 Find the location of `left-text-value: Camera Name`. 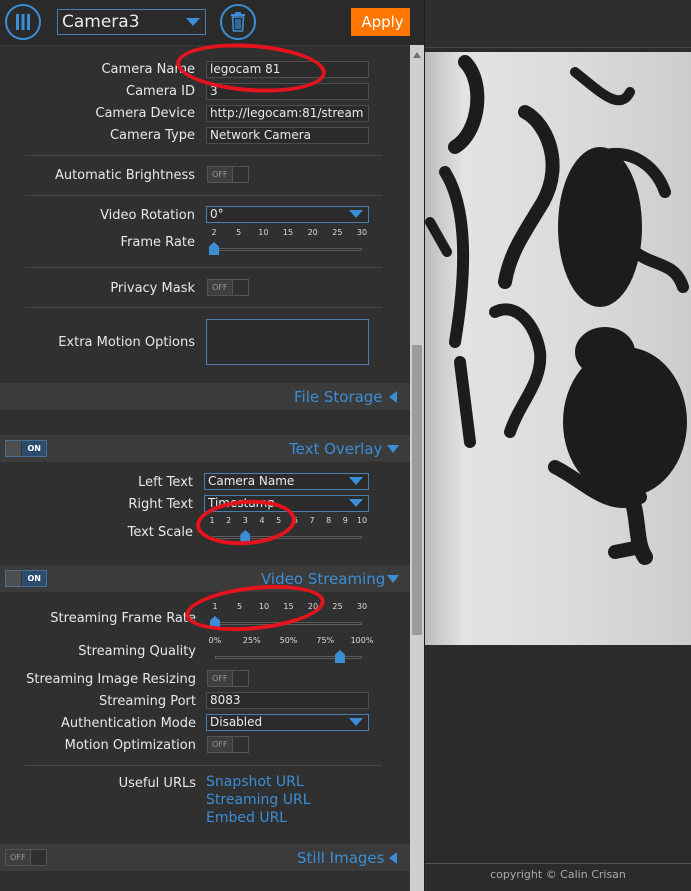

left-text-value: Camera Name is located at coordinates (251, 481).